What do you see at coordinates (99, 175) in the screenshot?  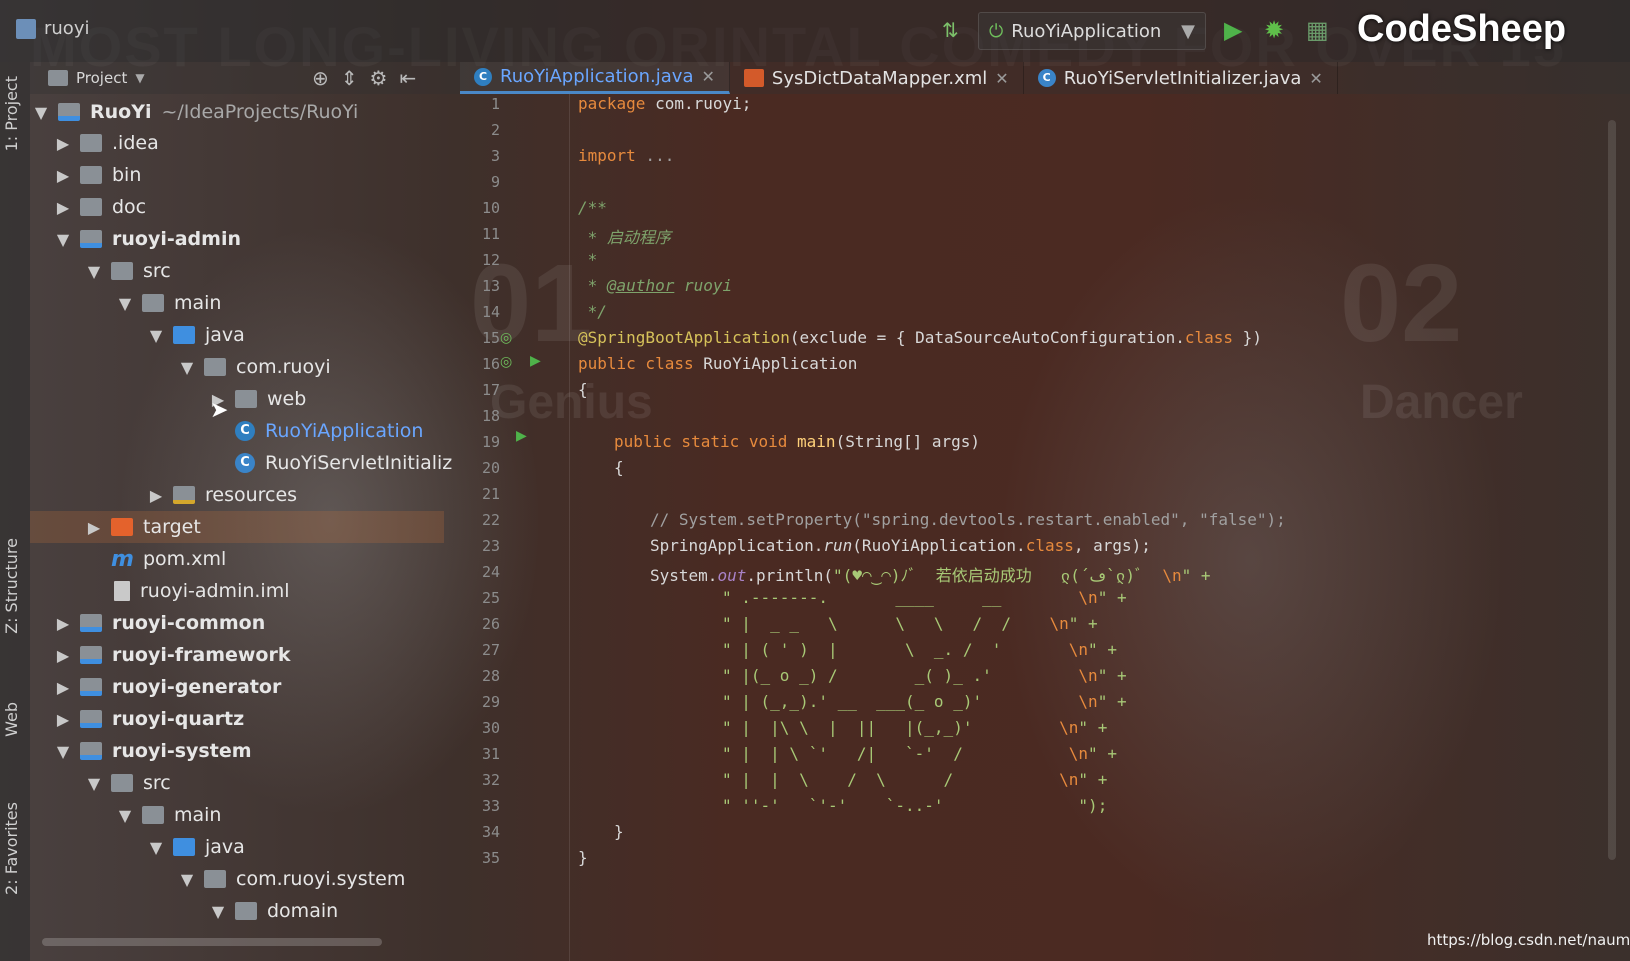 I see `tree-node-bin: ▶ bin` at bounding box center [99, 175].